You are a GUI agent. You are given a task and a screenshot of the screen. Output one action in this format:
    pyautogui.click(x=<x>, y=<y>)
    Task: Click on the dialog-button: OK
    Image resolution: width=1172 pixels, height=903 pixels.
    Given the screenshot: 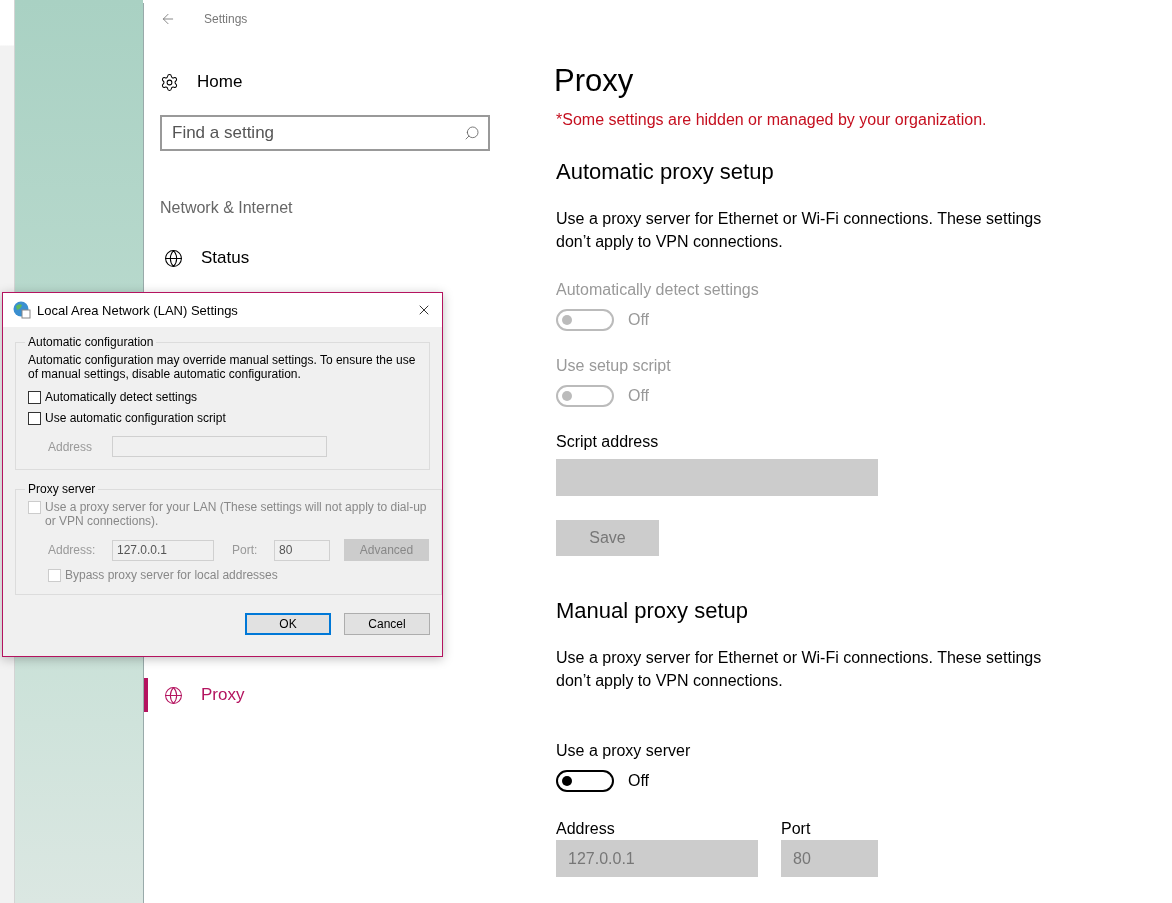 What is the action you would take?
    pyautogui.click(x=288, y=624)
    